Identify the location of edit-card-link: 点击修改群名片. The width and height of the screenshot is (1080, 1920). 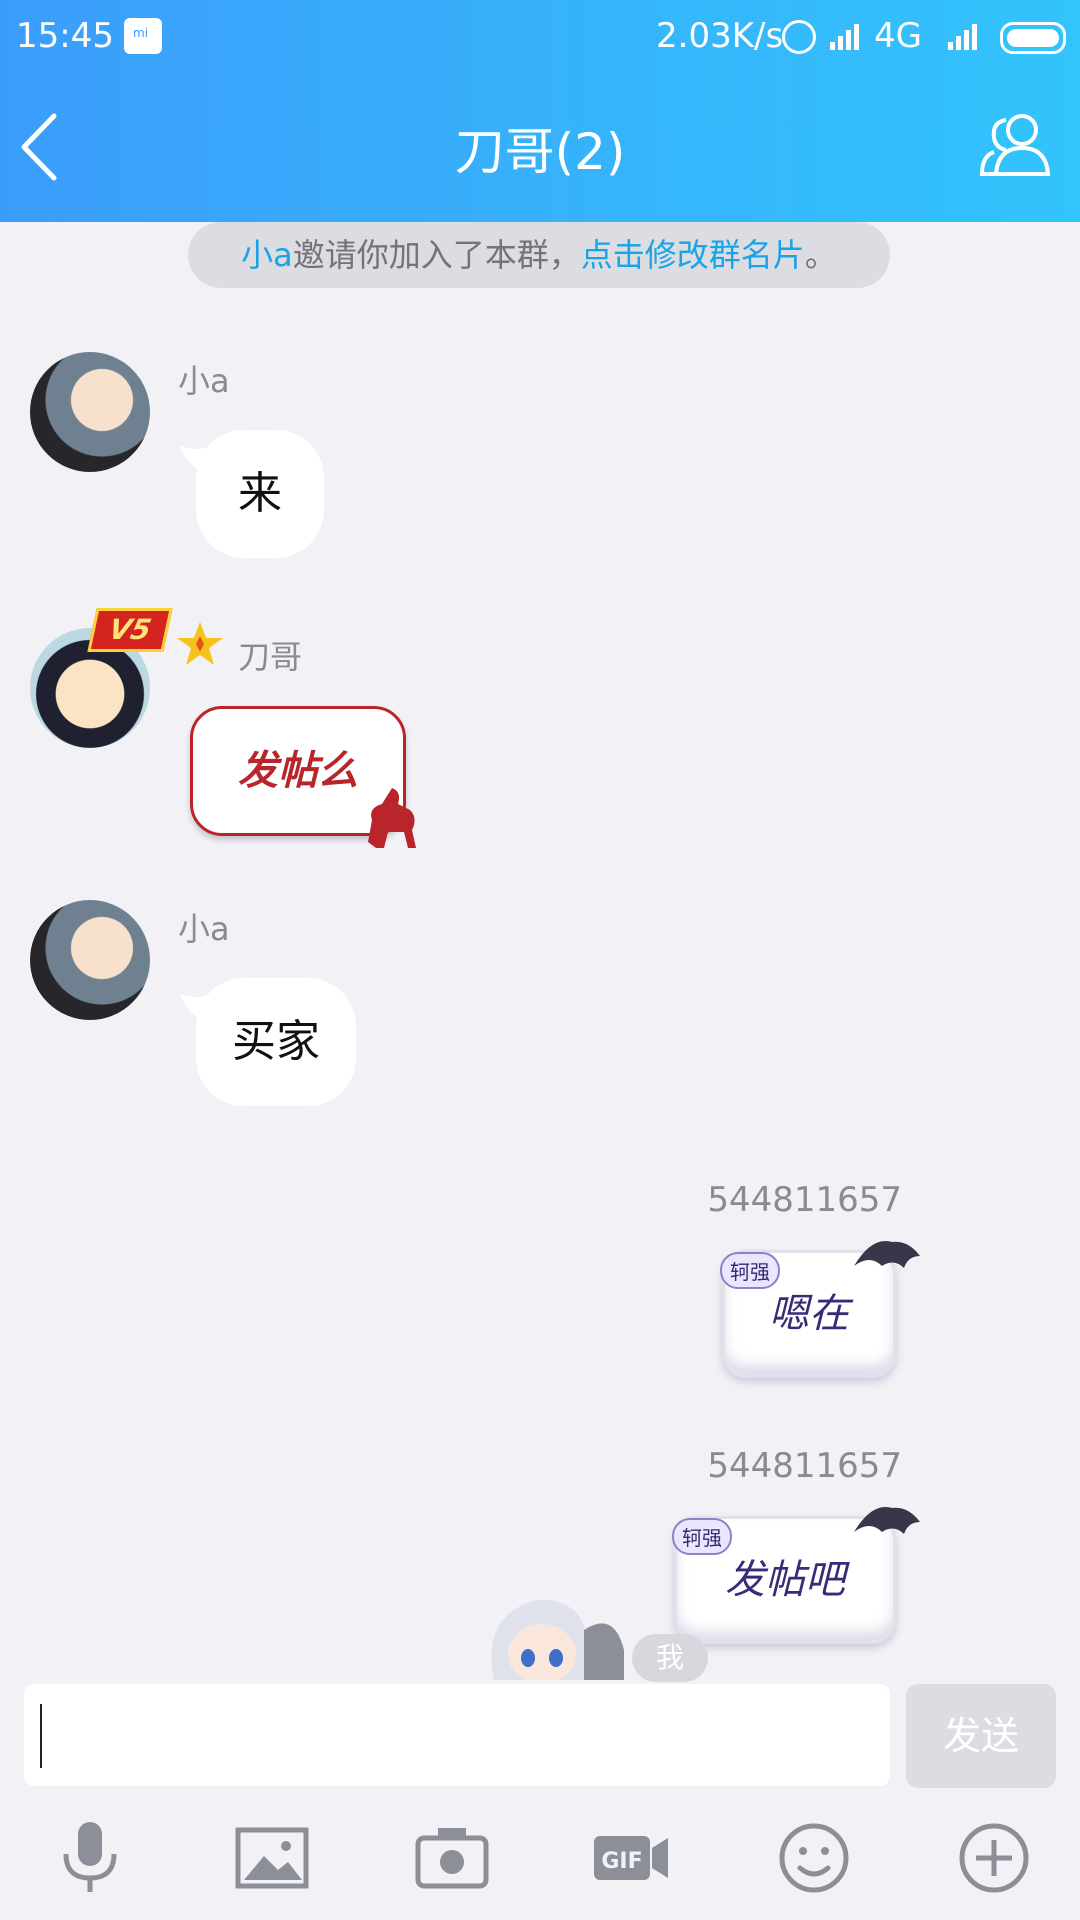
(693, 255).